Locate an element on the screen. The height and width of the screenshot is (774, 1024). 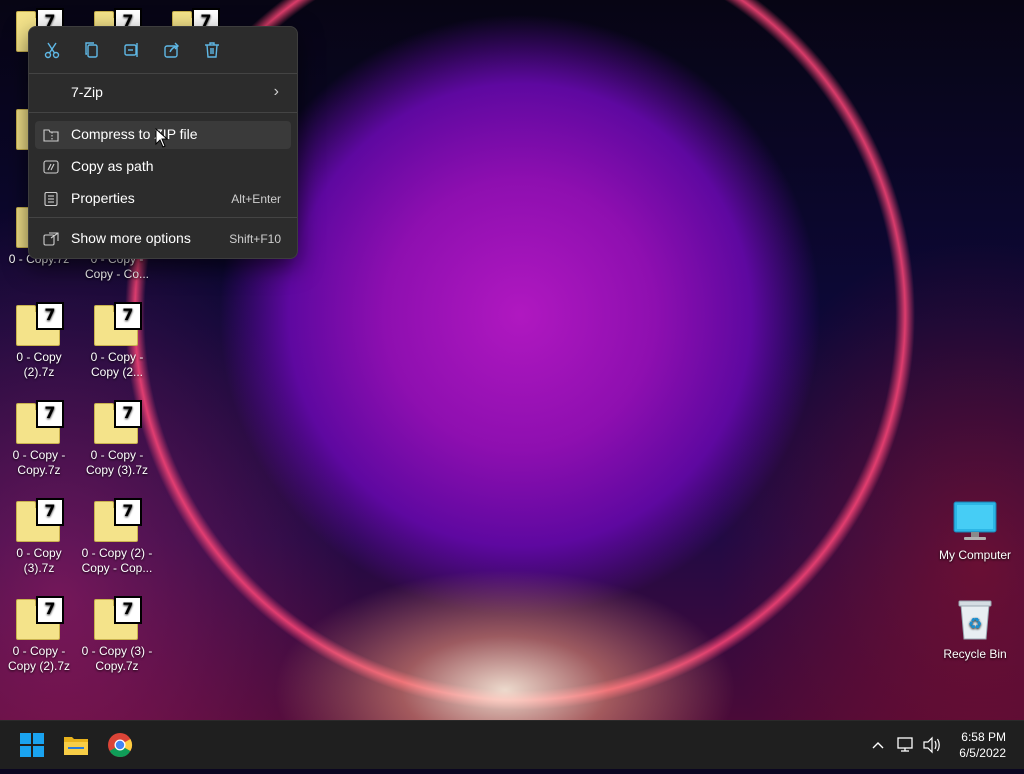
file-explorer-button is located at coordinates (76, 745).